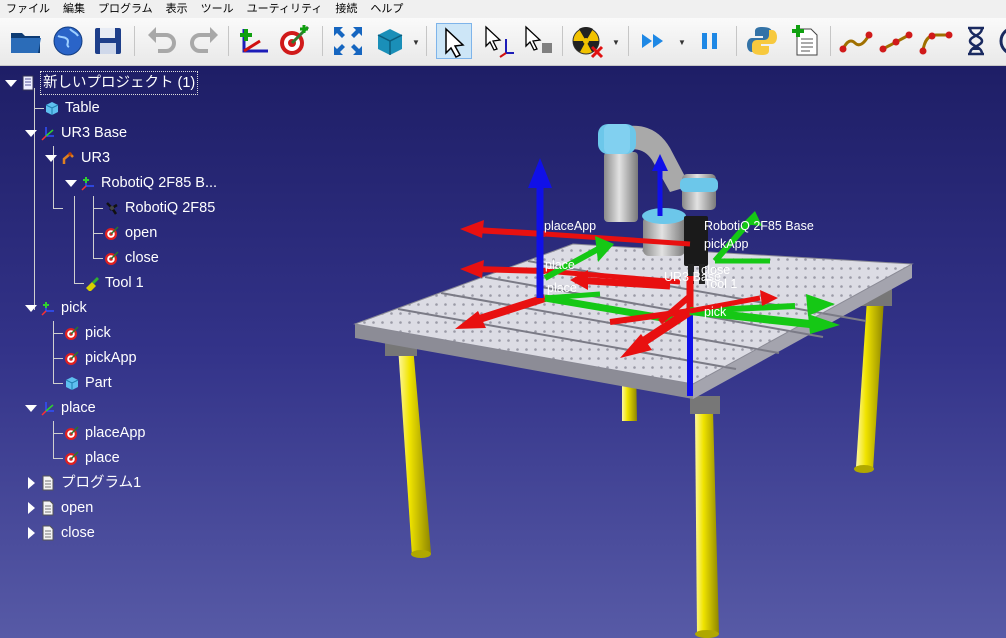  I want to click on cube-dropdown-icon: ▼, so click(416, 42).